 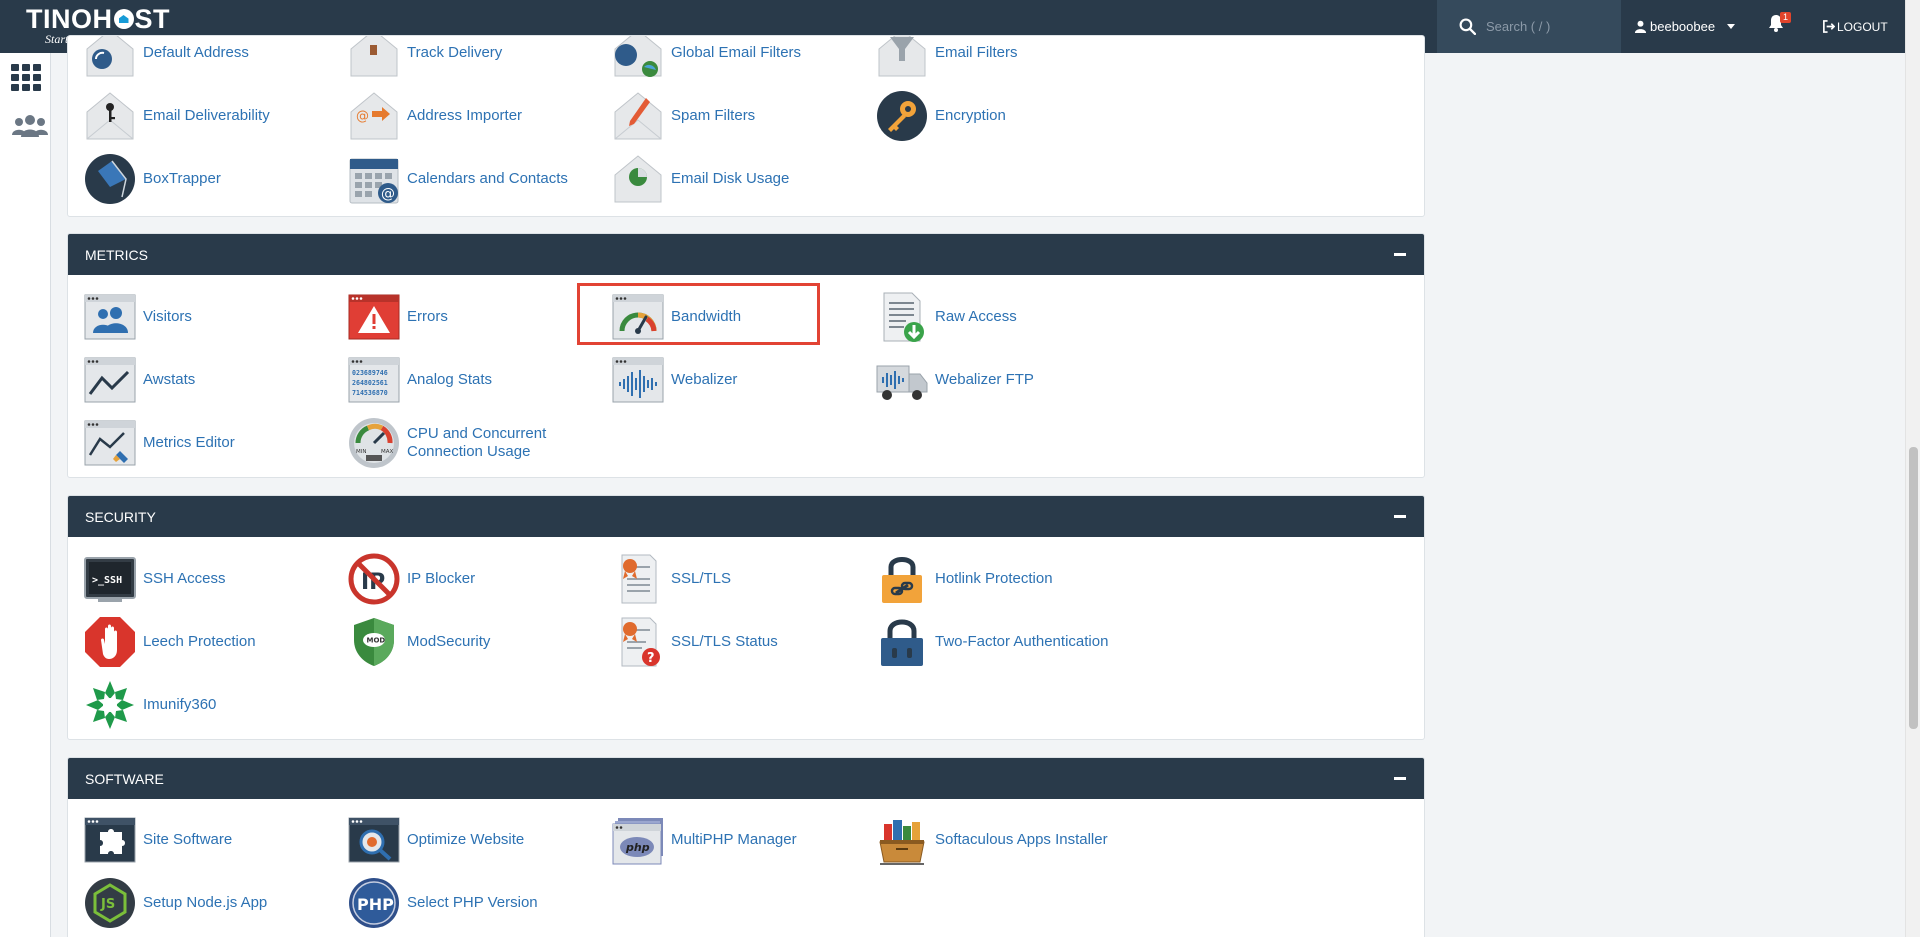 What do you see at coordinates (387, 452) in the screenshot?
I see `svg-text: MAX` at bounding box center [387, 452].